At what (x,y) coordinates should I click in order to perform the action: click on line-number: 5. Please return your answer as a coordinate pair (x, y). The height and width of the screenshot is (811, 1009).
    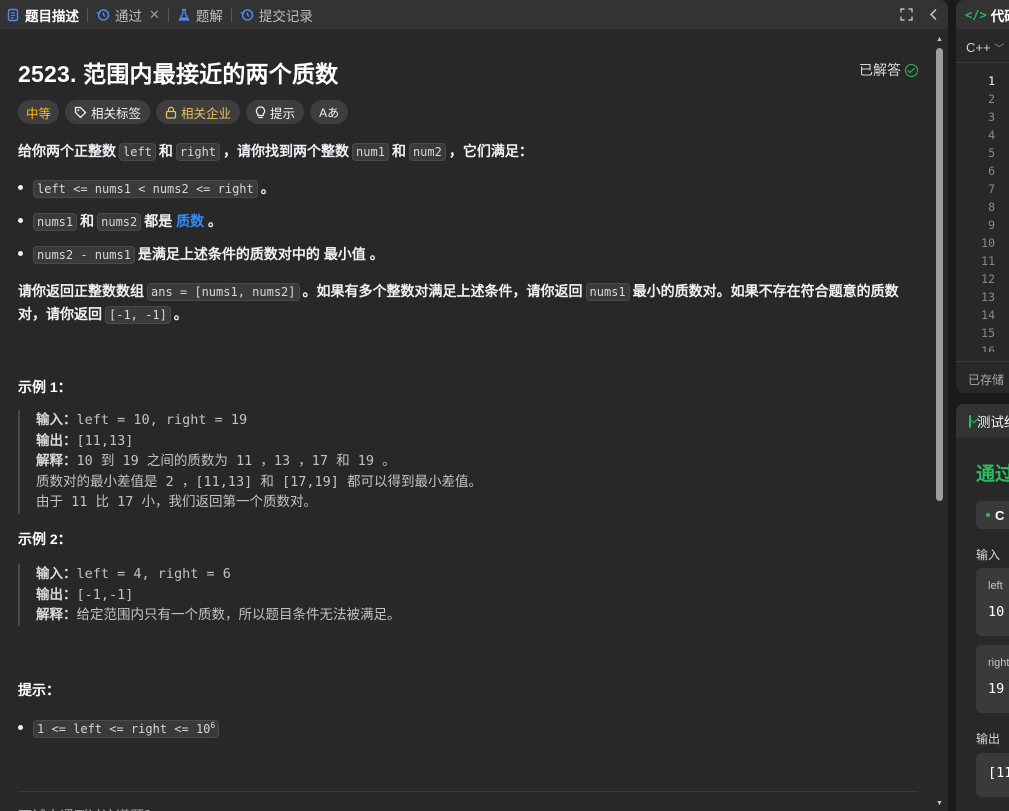
    Looking at the image, I should click on (991, 153).